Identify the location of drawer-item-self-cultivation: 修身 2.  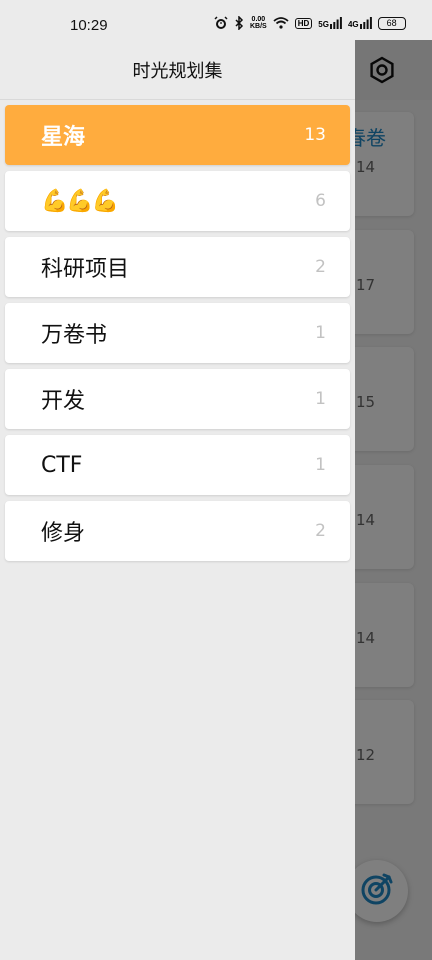
(177, 531).